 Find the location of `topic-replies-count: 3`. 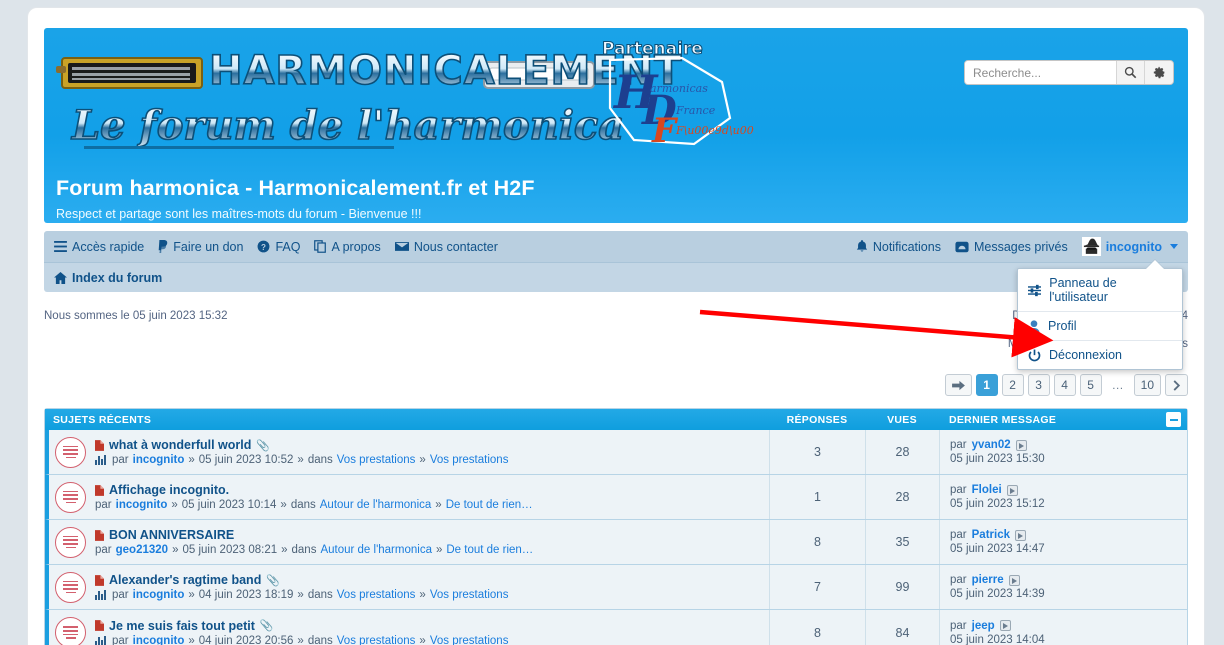

topic-replies-count: 3 is located at coordinates (817, 452).